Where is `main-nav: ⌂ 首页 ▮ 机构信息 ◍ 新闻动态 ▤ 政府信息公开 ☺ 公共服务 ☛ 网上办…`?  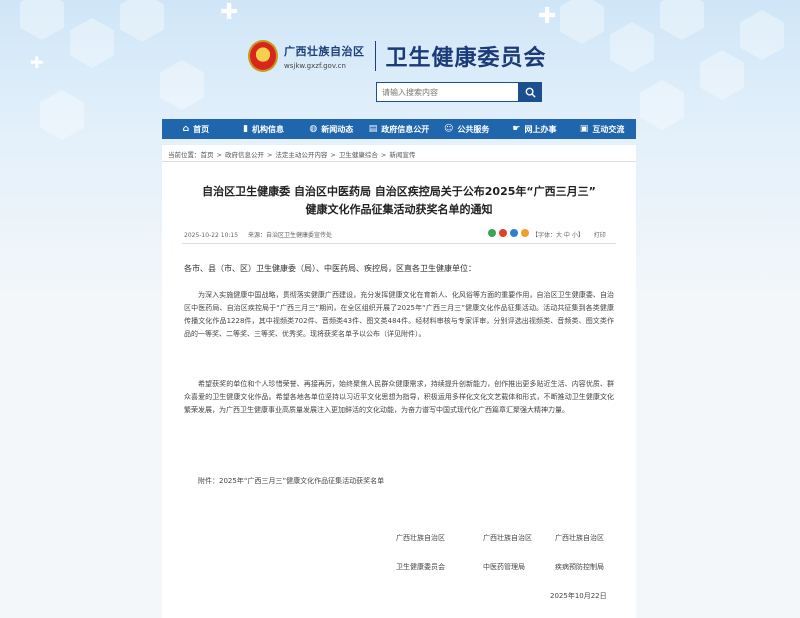
main-nav: ⌂ 首页 ▮ 机构信息 ◍ 新闻动态 ▤ 政府信息公开 ☺ 公共服务 ☛ 网上办… is located at coordinates (399, 129).